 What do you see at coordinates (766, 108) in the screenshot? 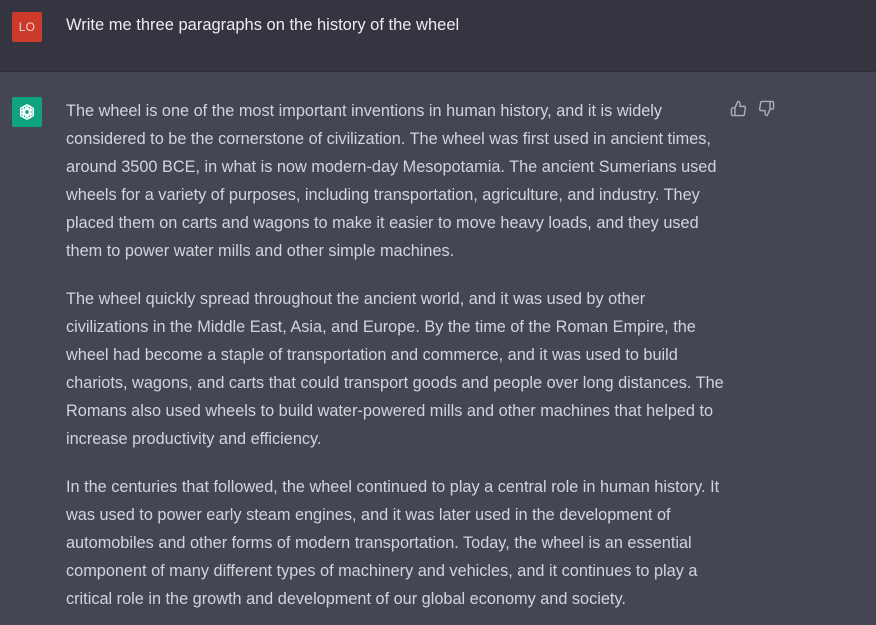
I see `thumbs-down-icon` at bounding box center [766, 108].